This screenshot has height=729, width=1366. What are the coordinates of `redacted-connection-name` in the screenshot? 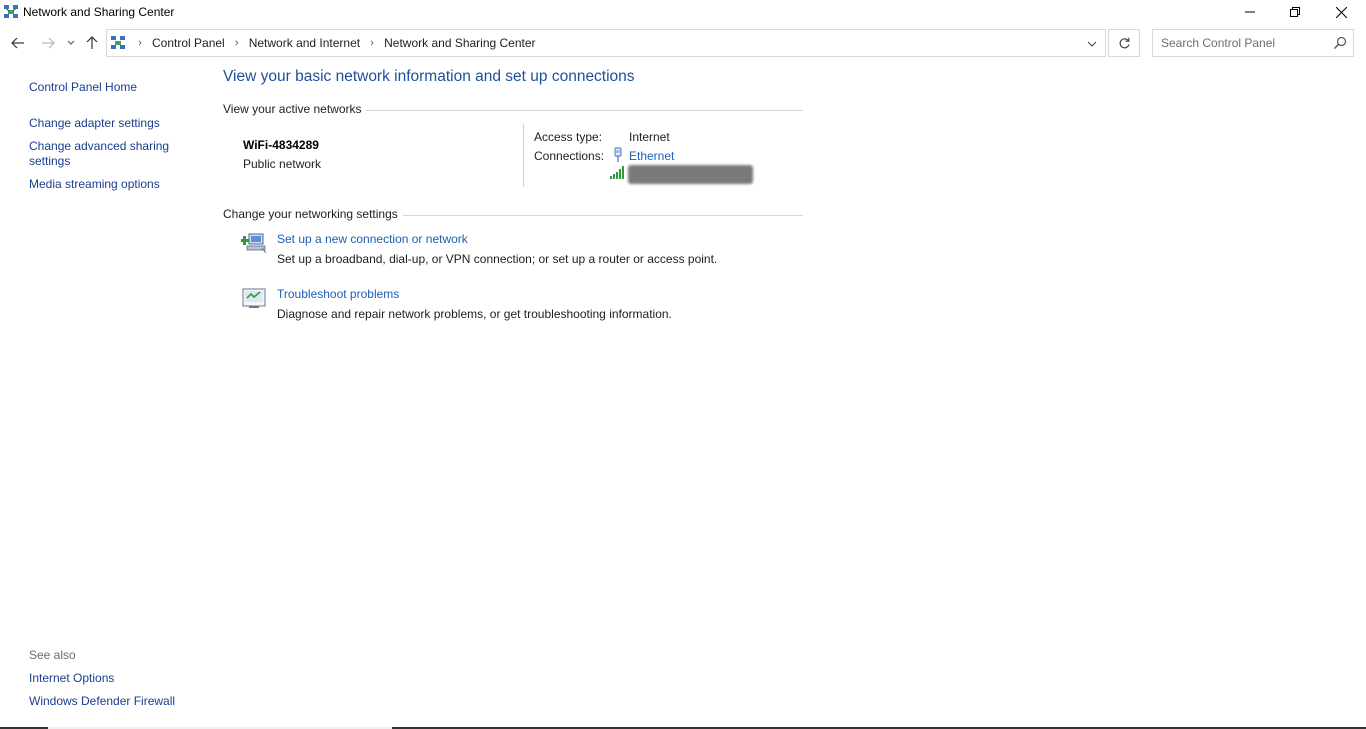 It's located at (690, 174).